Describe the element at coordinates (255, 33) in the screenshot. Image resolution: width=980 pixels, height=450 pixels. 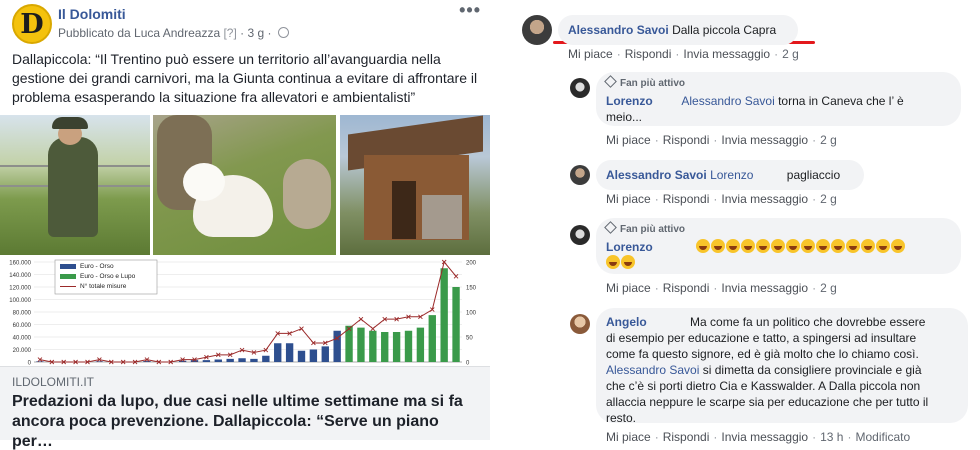
I see `post-time: 3 g` at that location.